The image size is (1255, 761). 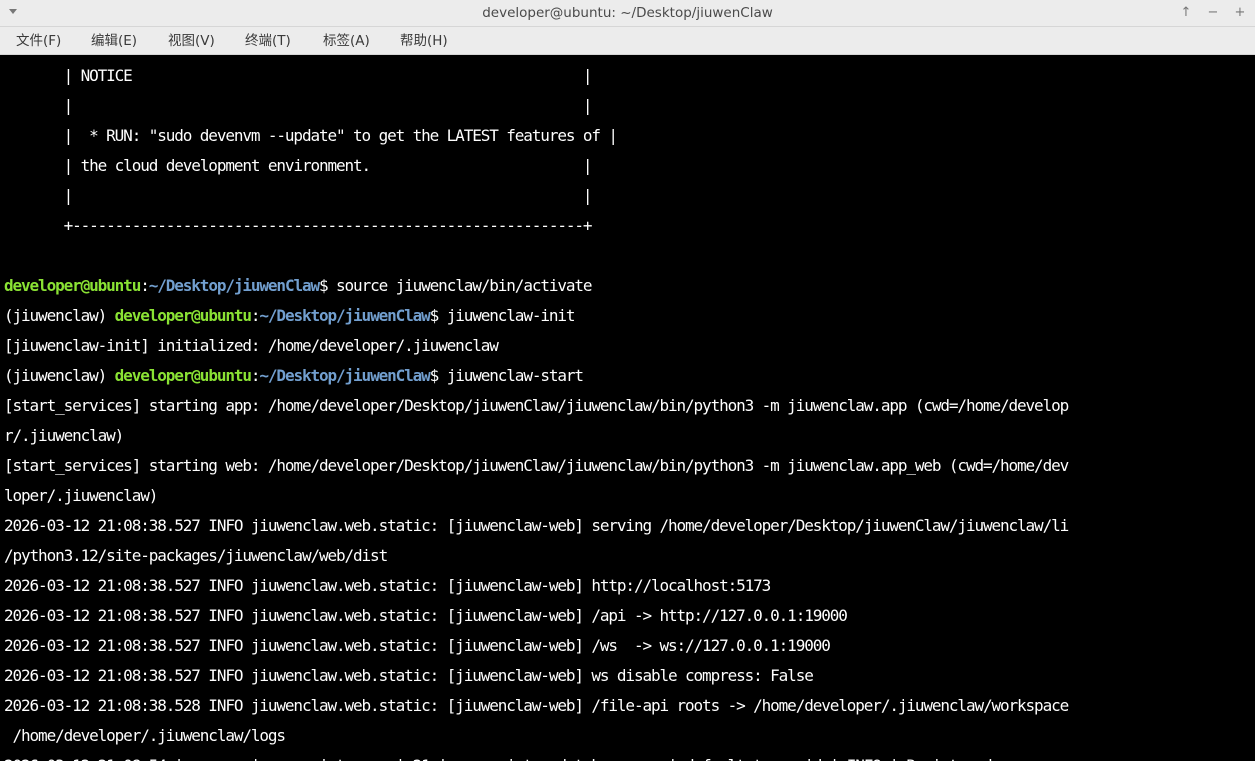 What do you see at coordinates (1213, 13) in the screenshot?
I see `minimize-button: −` at bounding box center [1213, 13].